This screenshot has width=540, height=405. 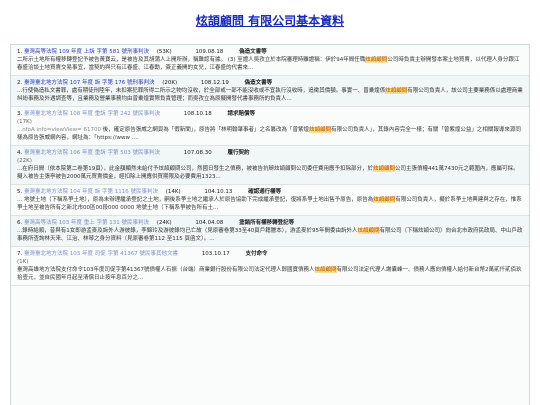 What do you see at coordinates (92, 153) in the screenshot?
I see `case-link: 臺灣臺北地方法院 106 年度 重訴 字第 503 號民事判決` at bounding box center [92, 153].